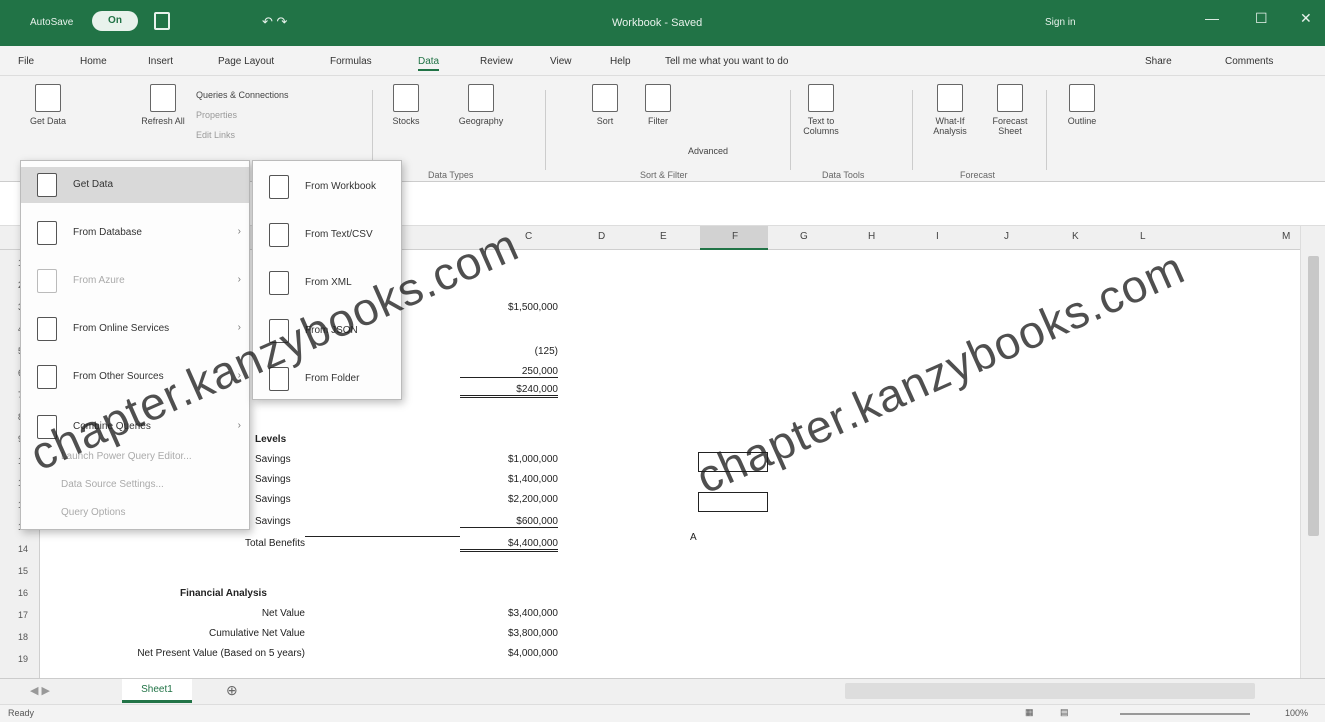 The width and height of the screenshot is (1325, 722). I want to click on menu-item-from-database: From Database ›, so click(135, 233).